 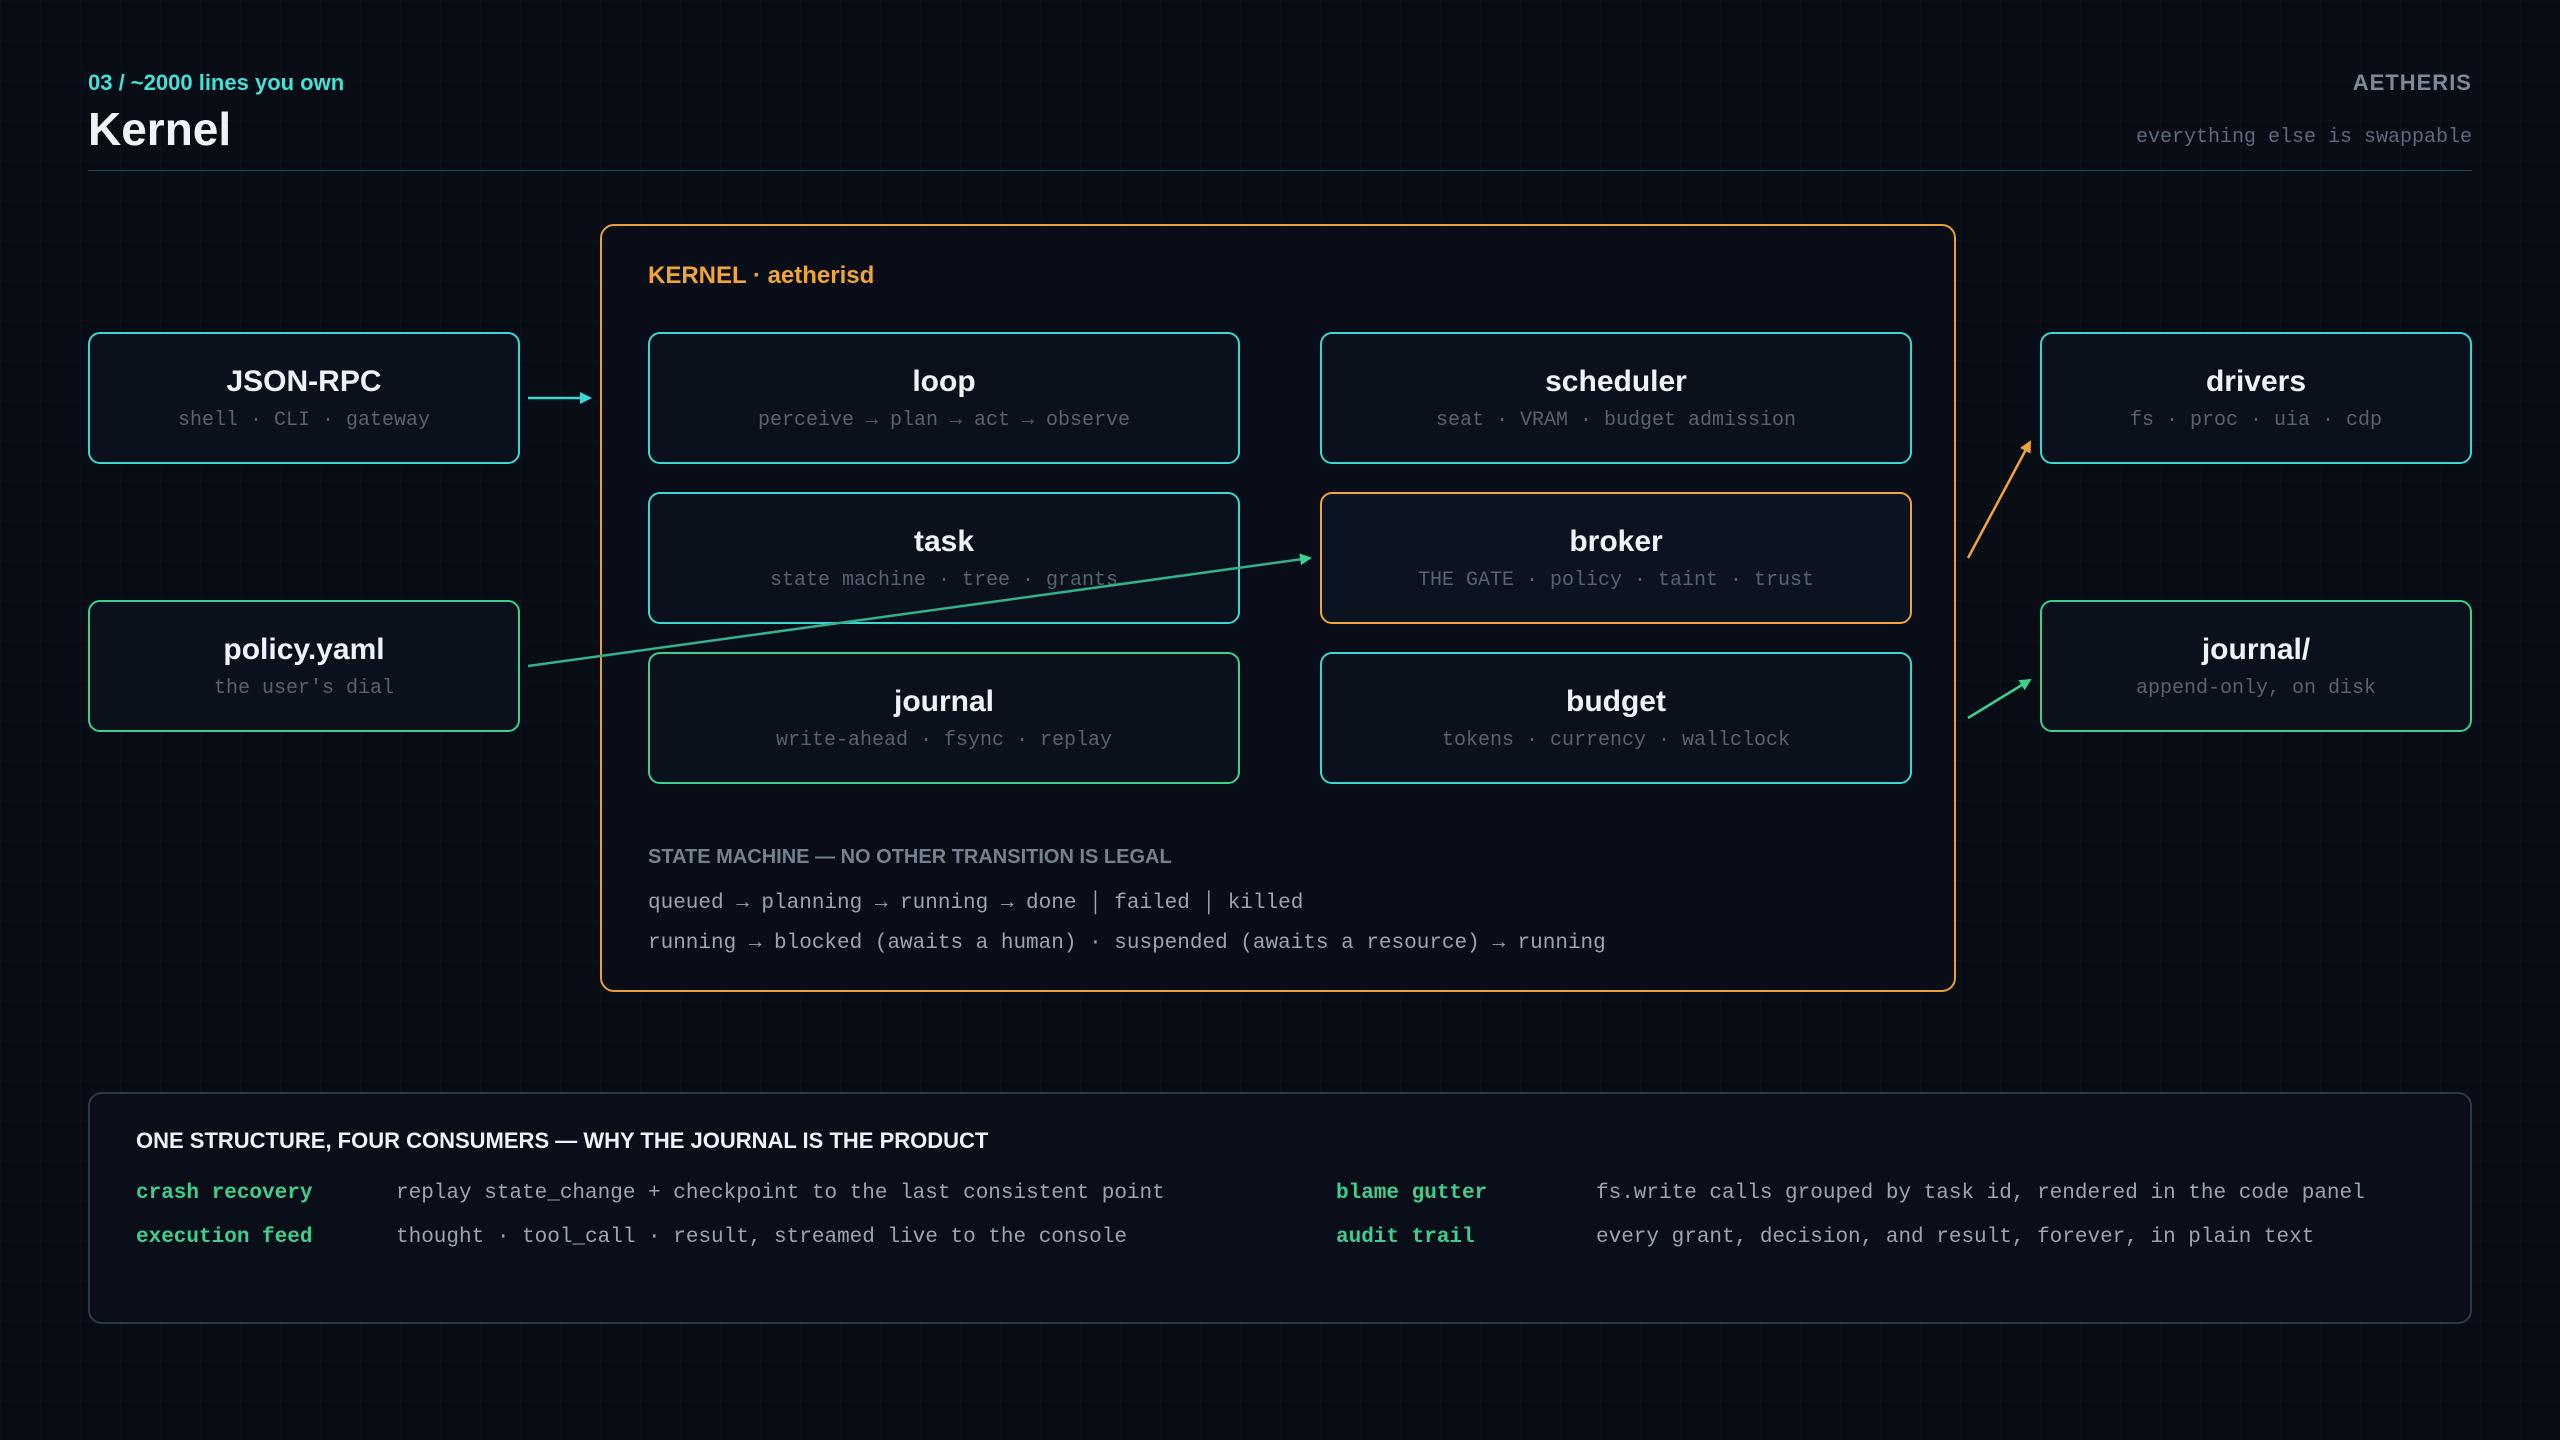 What do you see at coordinates (1999, 499) in the screenshot?
I see `arrow-broker-to-drivers` at bounding box center [1999, 499].